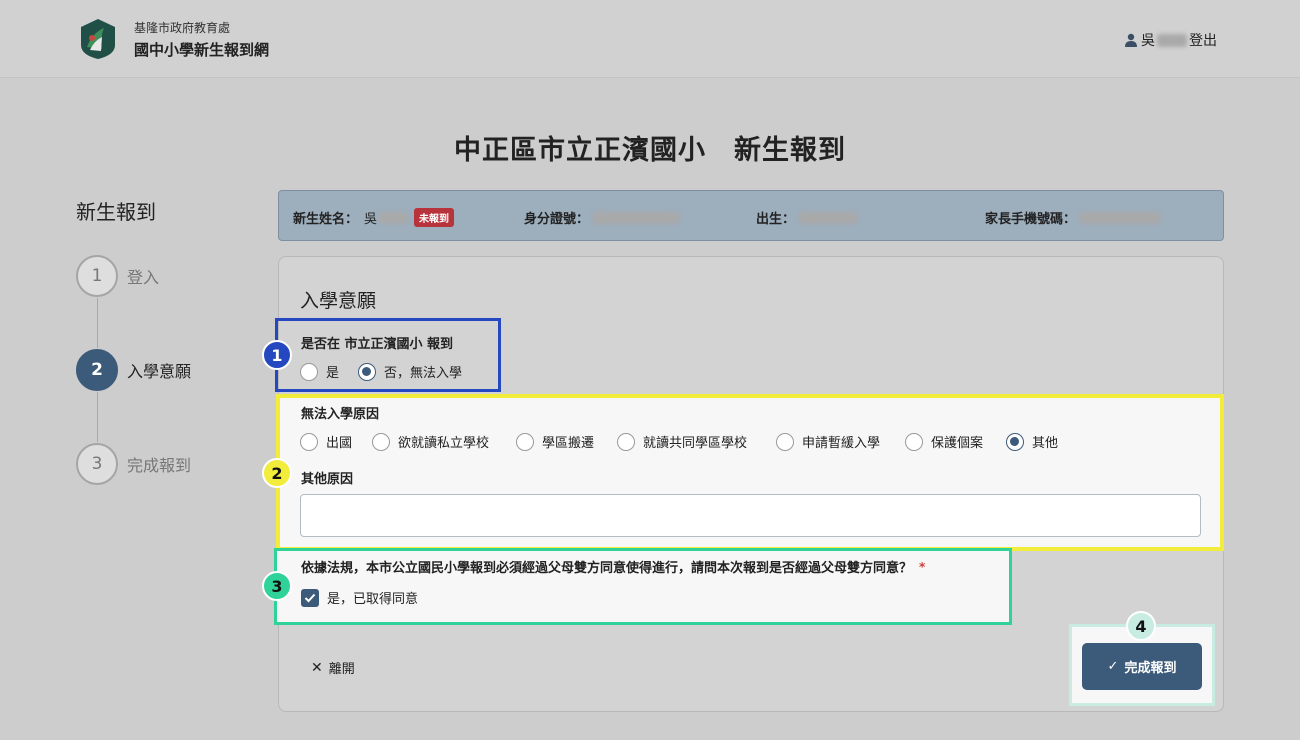 This screenshot has width=1300, height=740. I want to click on radio-no-cannot-enroll: 否，無法入學, so click(410, 371).